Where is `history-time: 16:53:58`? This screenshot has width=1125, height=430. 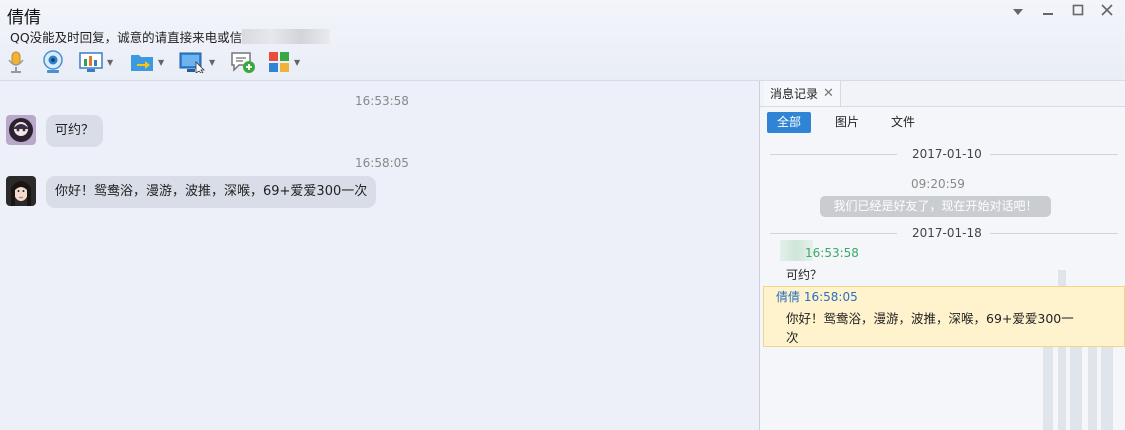
history-time: 16:53:58 is located at coordinates (832, 253).